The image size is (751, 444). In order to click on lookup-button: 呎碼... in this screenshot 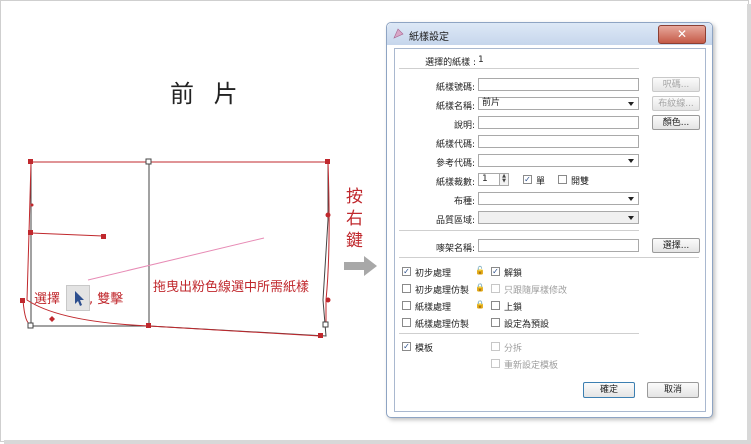, I will do `click(676, 84)`.